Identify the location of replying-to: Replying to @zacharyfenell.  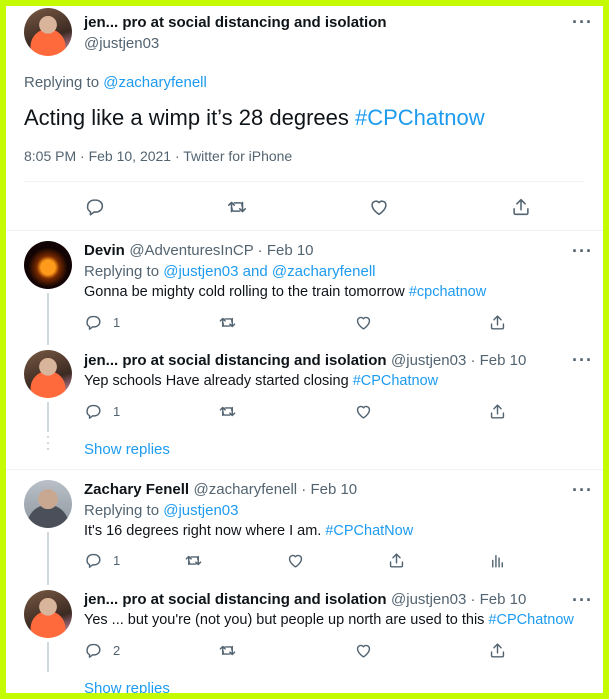
(115, 82).